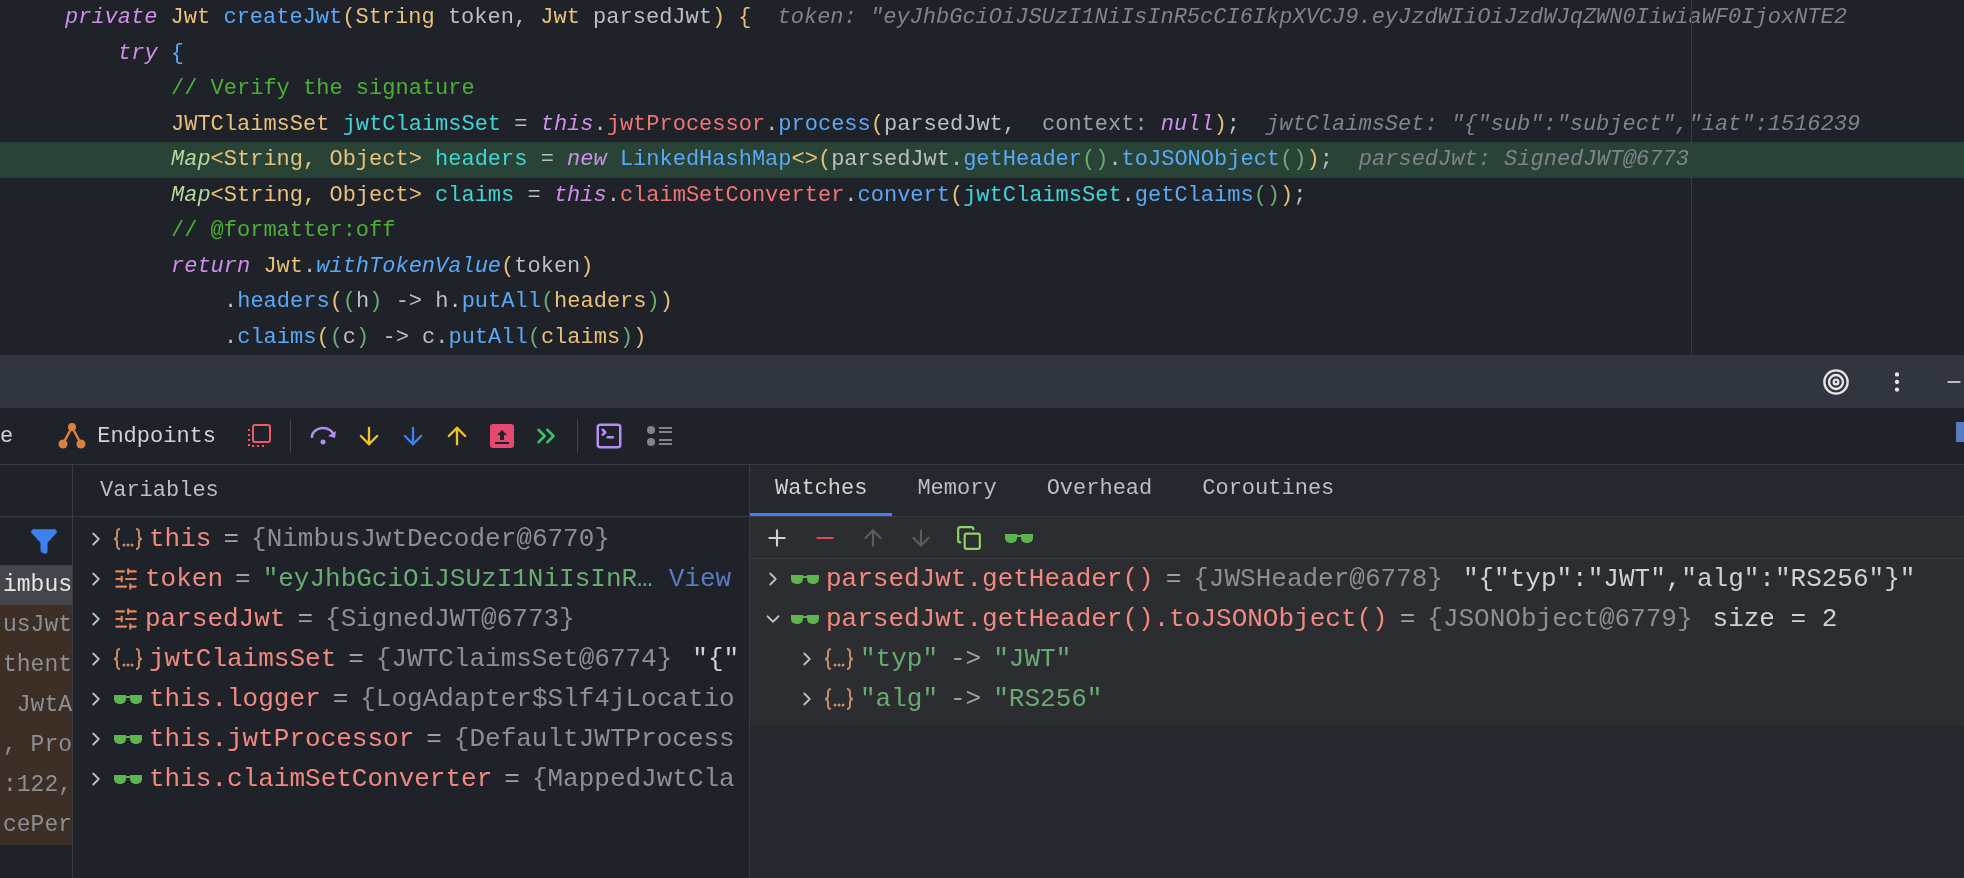 This screenshot has height=878, width=1964. I want to click on code-line: .headers((h) -> h.putAll(headers)), so click(448, 302).